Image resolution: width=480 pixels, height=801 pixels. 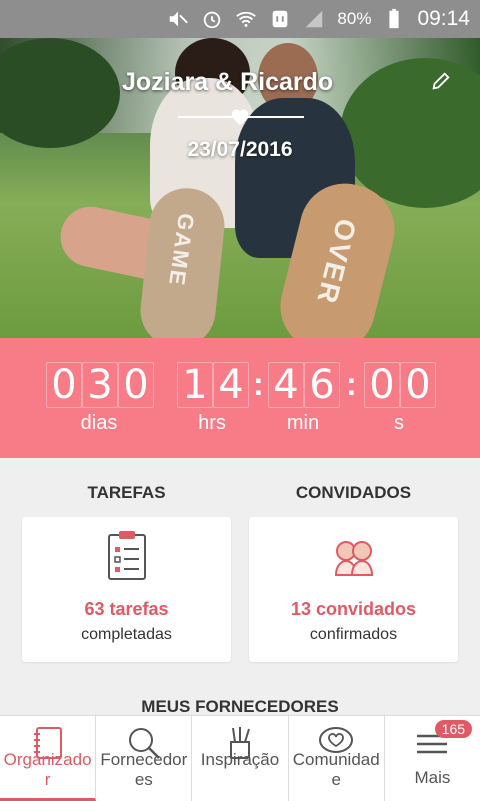 What do you see at coordinates (195, 385) in the screenshot?
I see `countdown-digit: 1` at bounding box center [195, 385].